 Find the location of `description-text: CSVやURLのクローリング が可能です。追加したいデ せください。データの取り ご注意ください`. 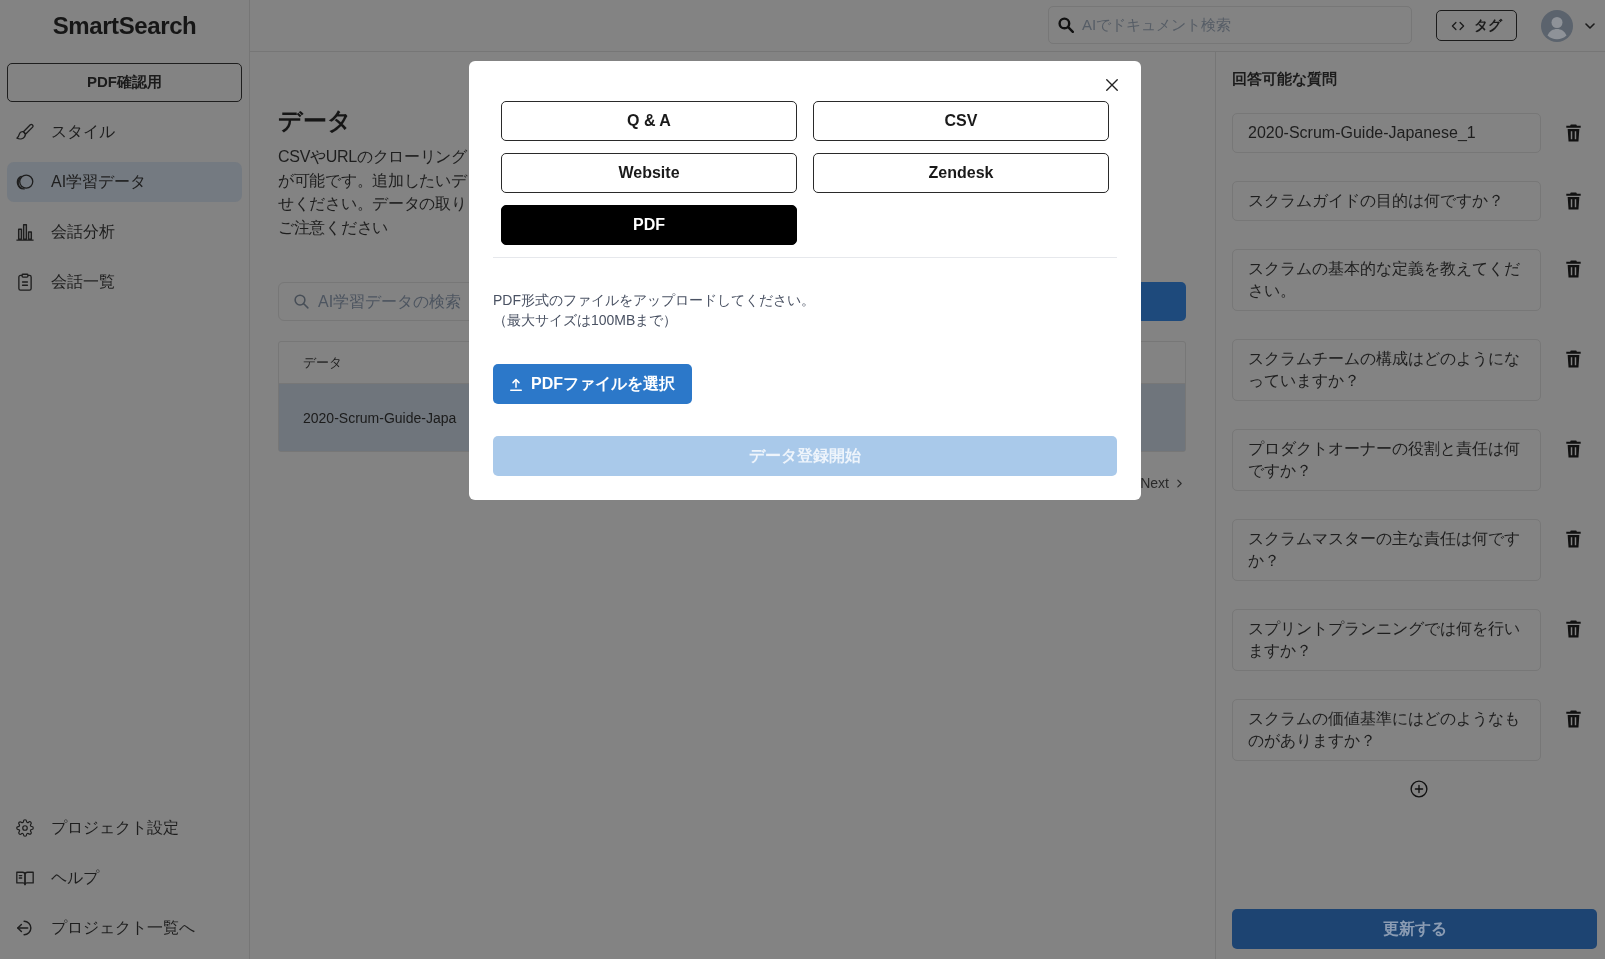

description-text: CSVやURLのクローリング が可能です。追加したいデ せください。データの取り ご注意ください is located at coordinates (372, 192).